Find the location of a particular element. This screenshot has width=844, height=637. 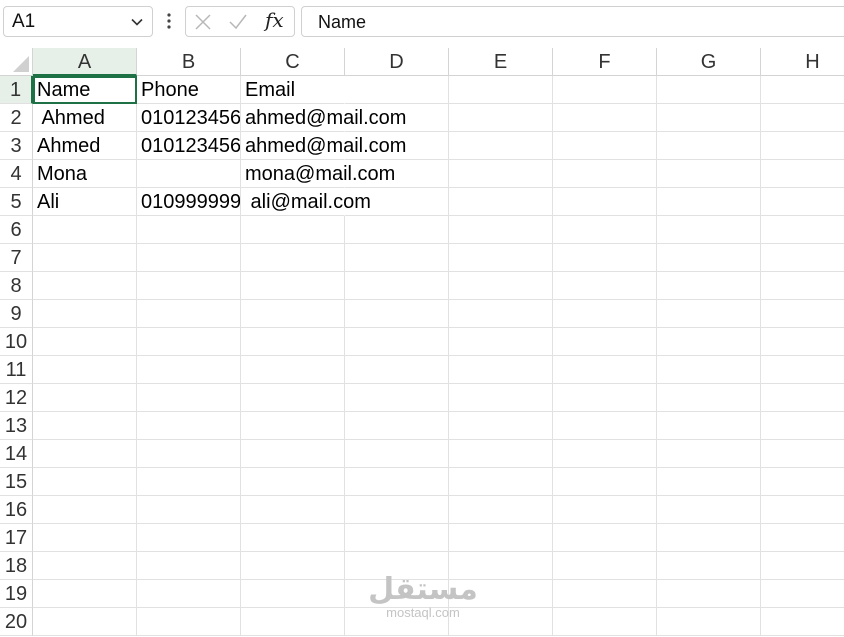

cell-e11 is located at coordinates (501, 370).